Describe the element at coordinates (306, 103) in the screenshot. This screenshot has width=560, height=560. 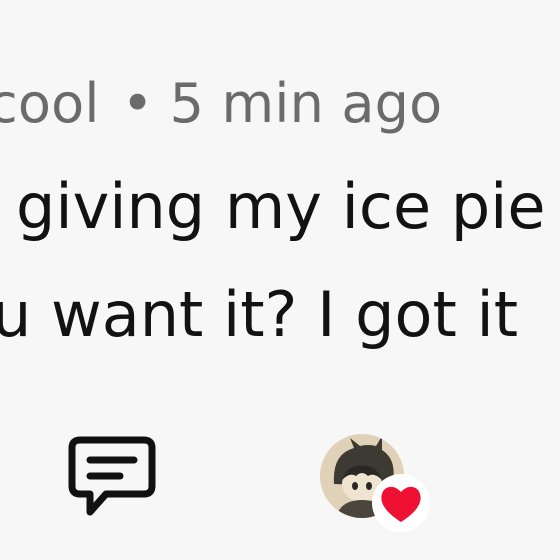
I see `post-timestamp: 5 min ago` at that location.